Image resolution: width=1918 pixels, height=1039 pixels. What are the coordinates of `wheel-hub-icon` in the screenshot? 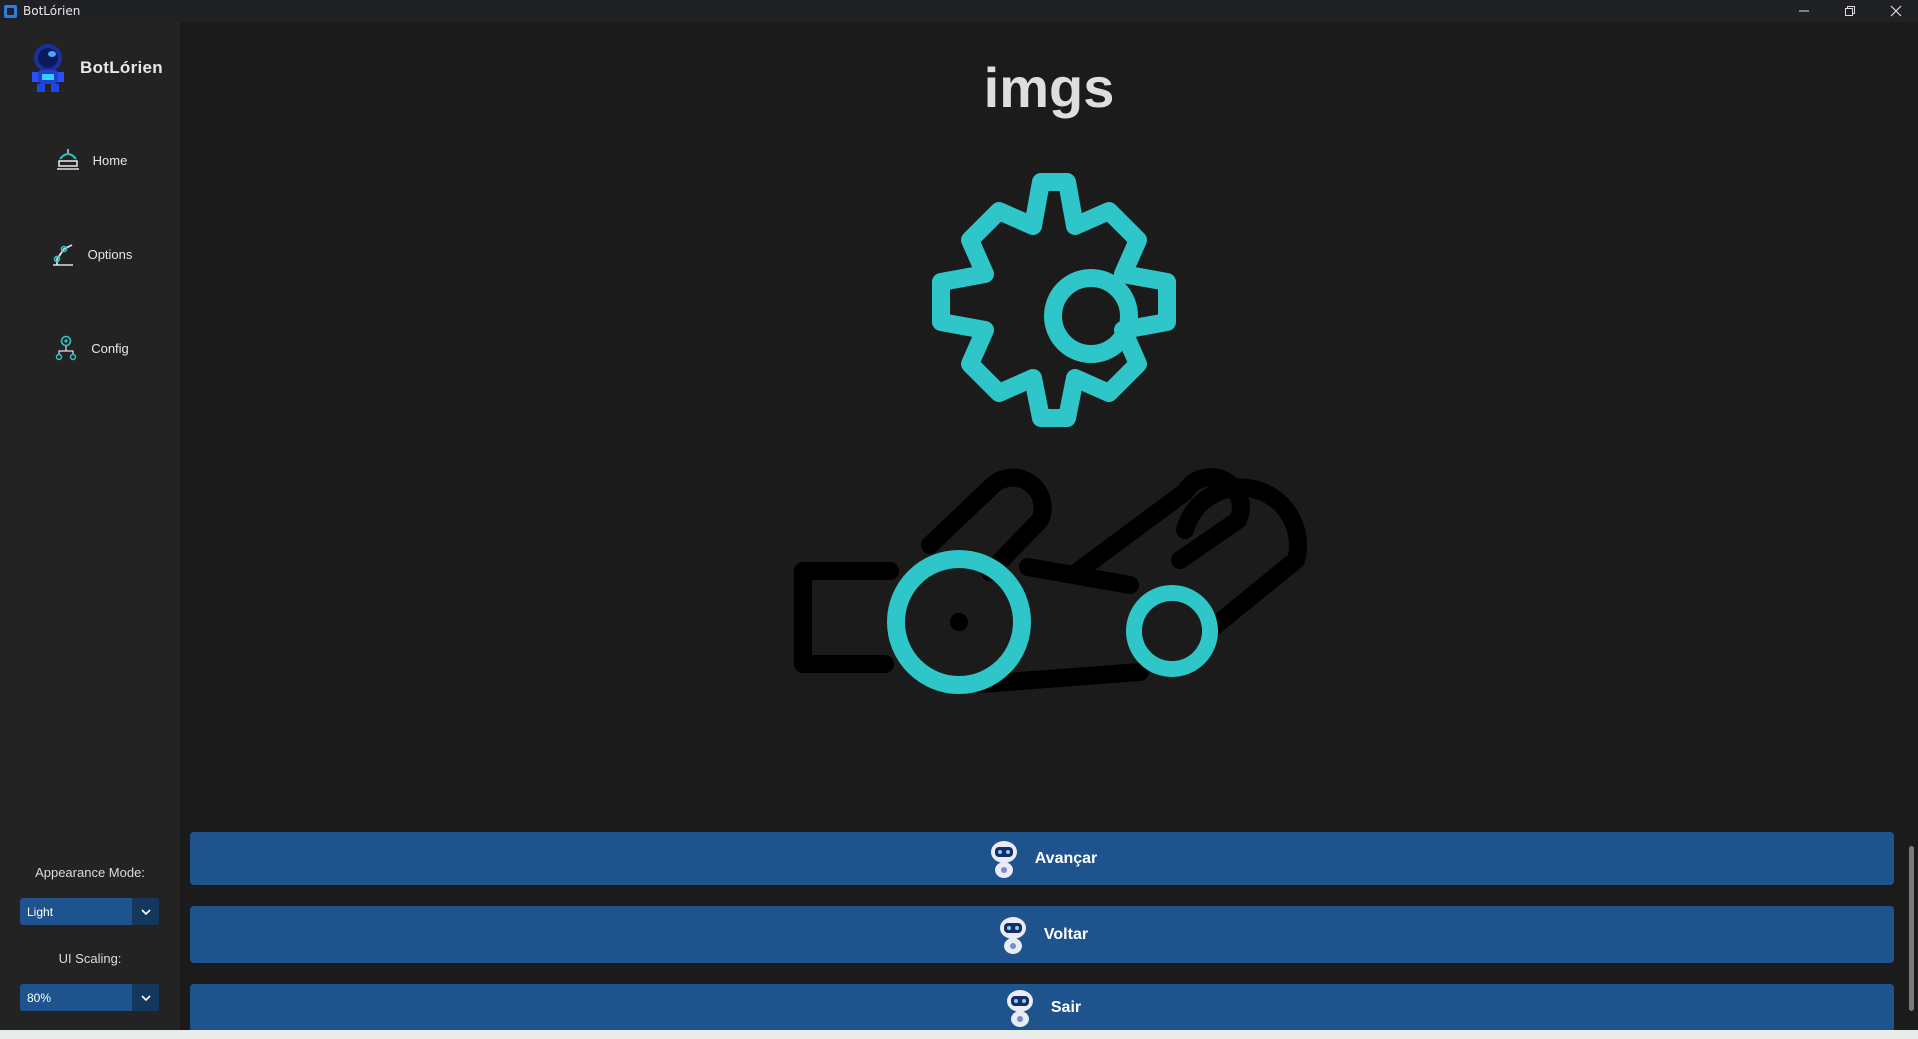 It's located at (959, 622).